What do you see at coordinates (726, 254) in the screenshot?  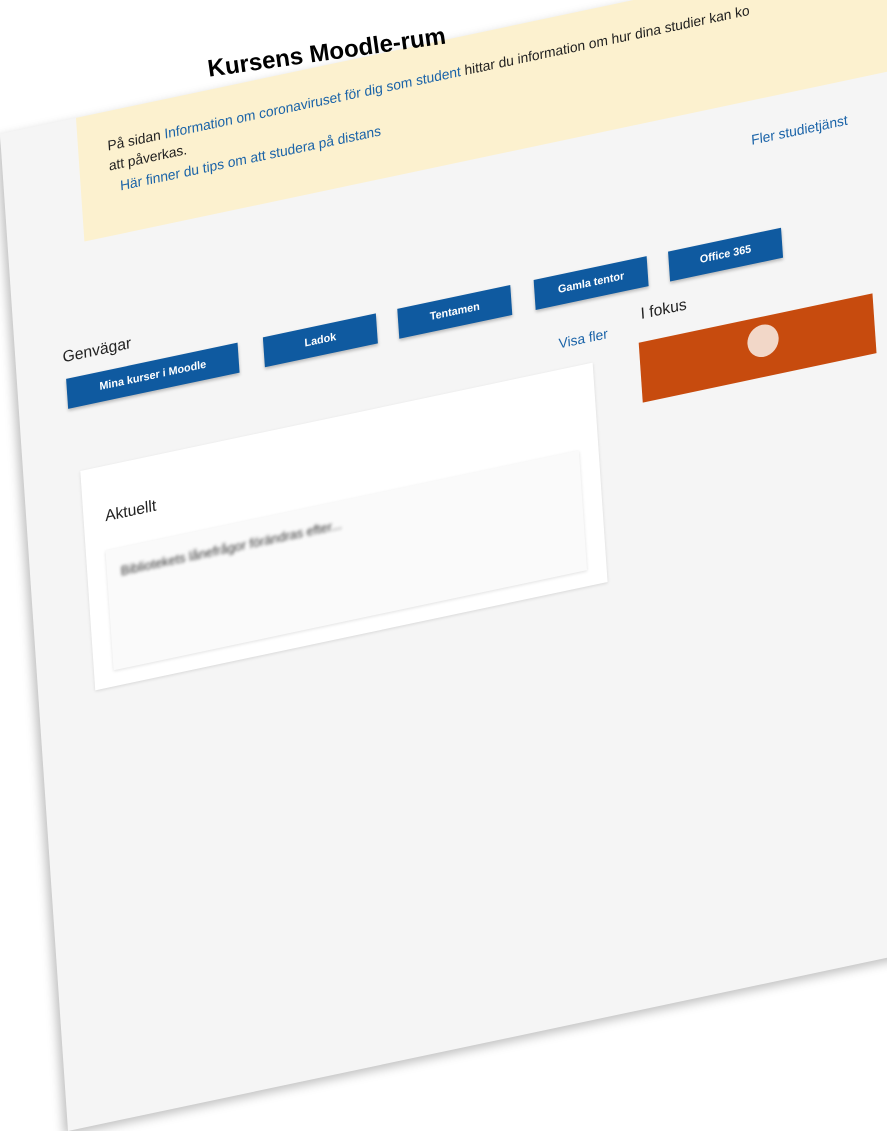 I see `shortcut-button-office-365: Office 365` at bounding box center [726, 254].